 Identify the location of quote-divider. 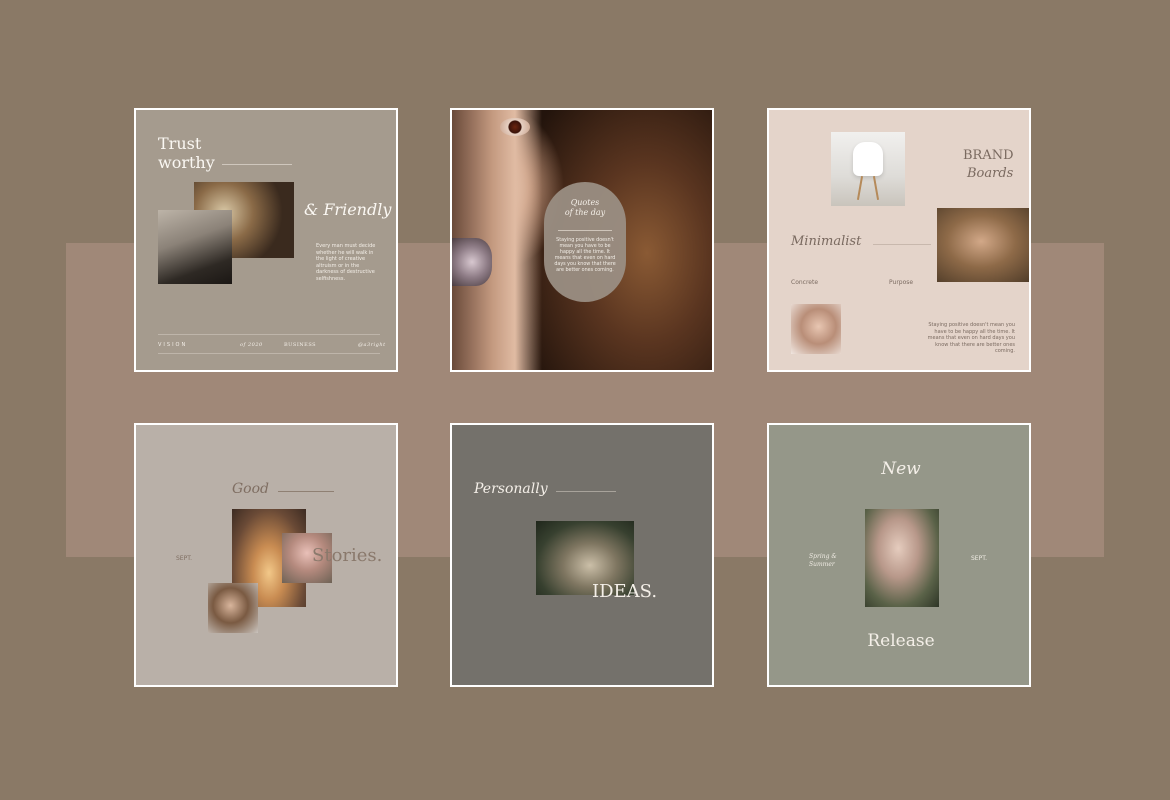
(585, 230).